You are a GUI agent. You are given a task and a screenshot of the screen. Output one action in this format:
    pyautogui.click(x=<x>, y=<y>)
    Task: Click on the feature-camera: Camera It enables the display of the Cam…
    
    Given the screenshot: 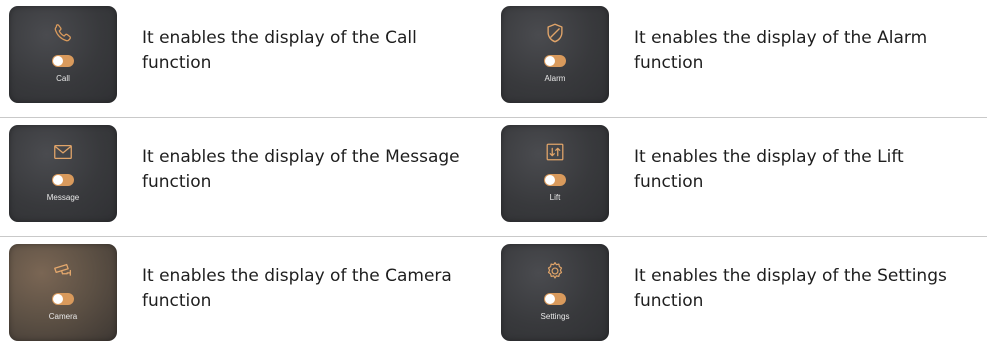 What is the action you would take?
    pyautogui.click(x=254, y=296)
    